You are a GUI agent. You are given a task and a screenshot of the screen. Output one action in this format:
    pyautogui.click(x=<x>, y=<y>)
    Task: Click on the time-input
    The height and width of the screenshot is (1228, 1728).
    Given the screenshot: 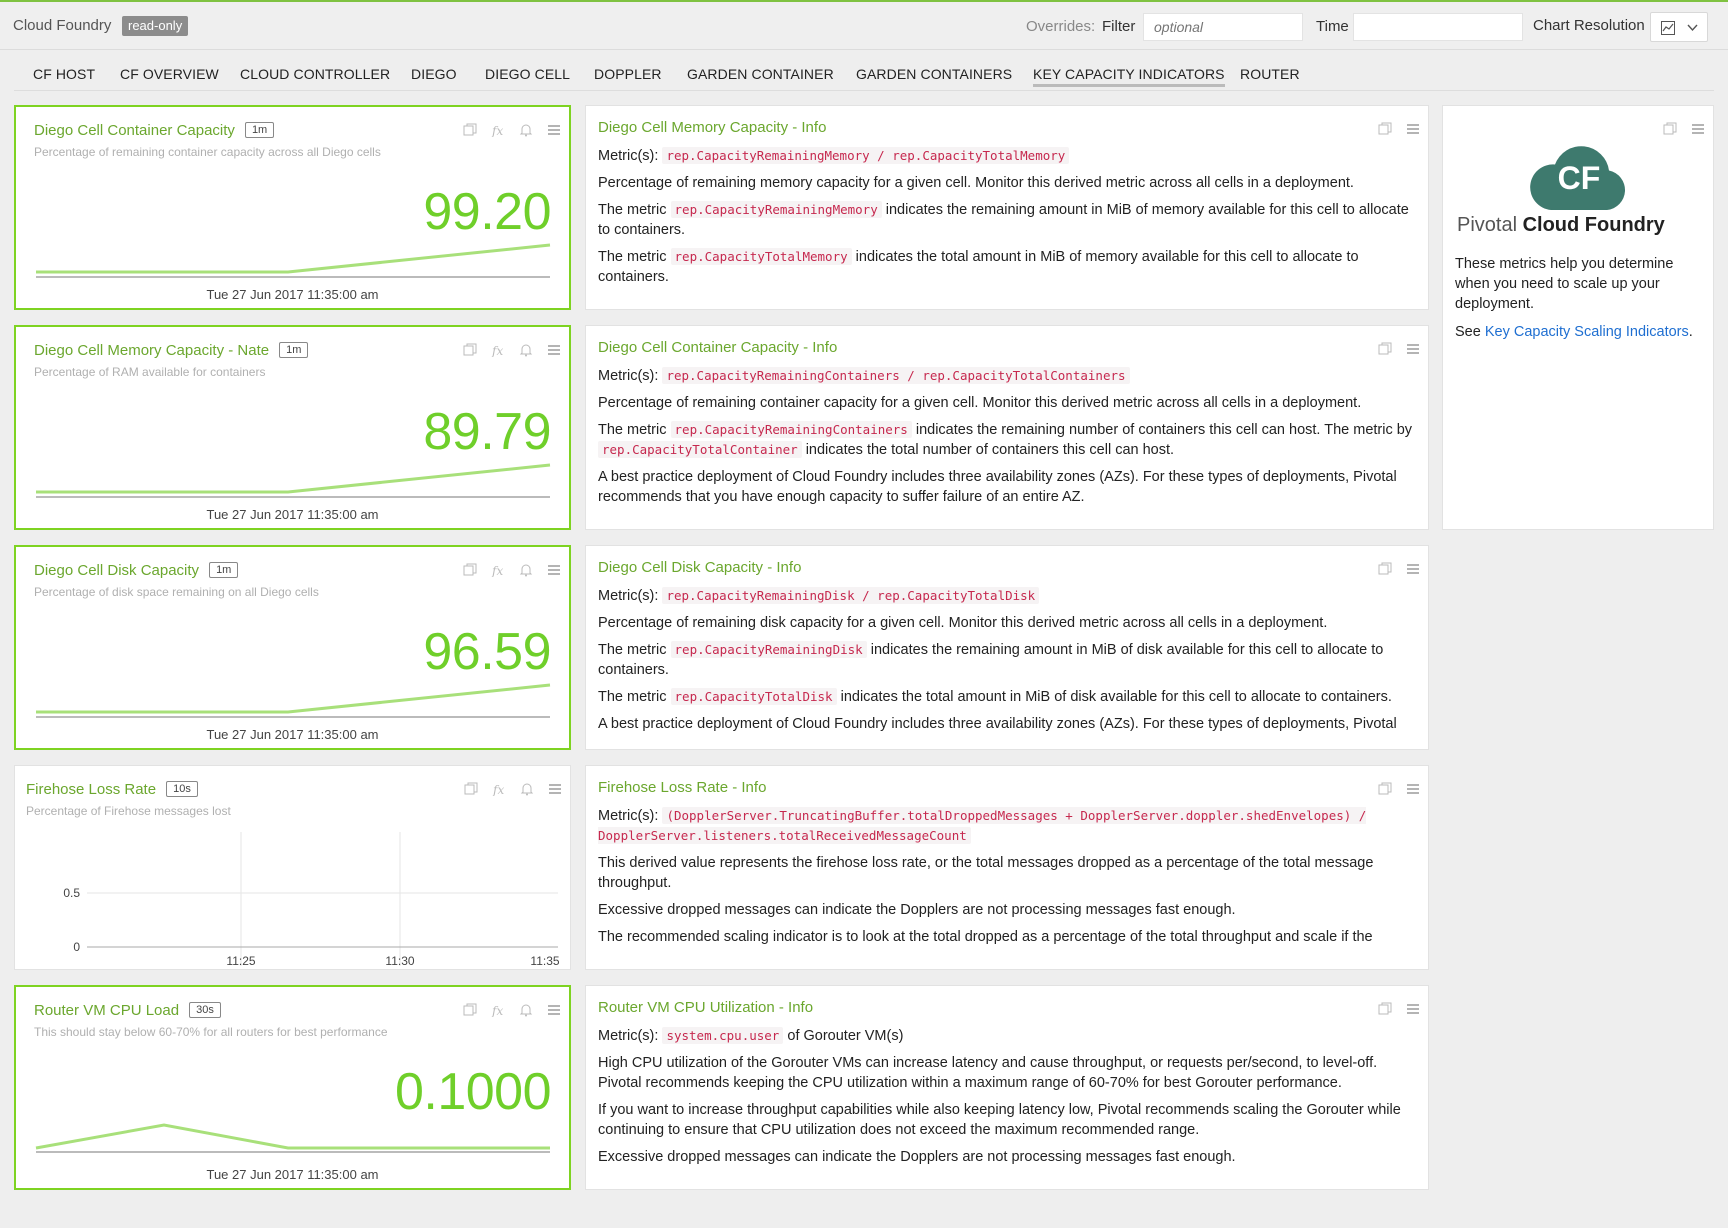 What is the action you would take?
    pyautogui.click(x=1438, y=27)
    